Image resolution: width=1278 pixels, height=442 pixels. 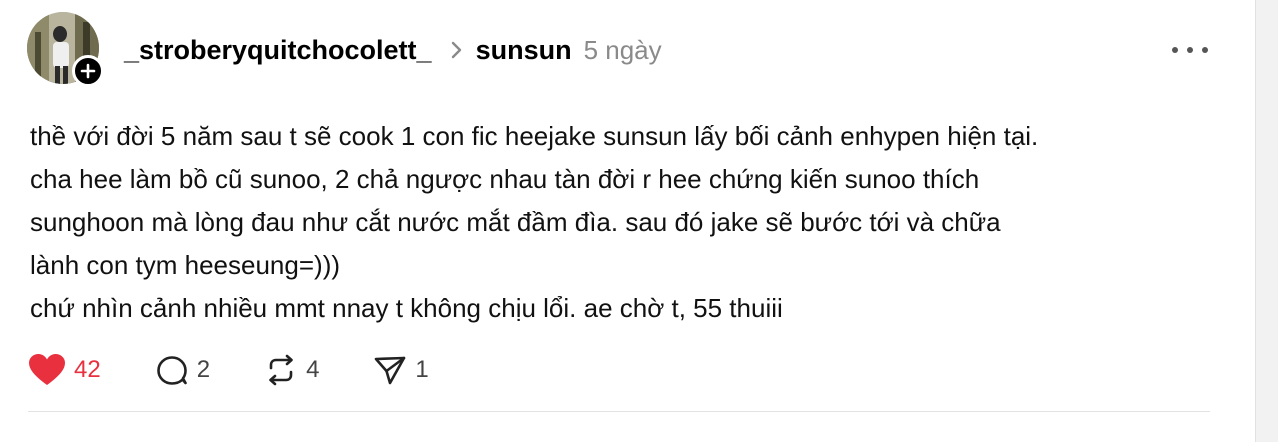 I want to click on chevron-right-icon, so click(x=457, y=50).